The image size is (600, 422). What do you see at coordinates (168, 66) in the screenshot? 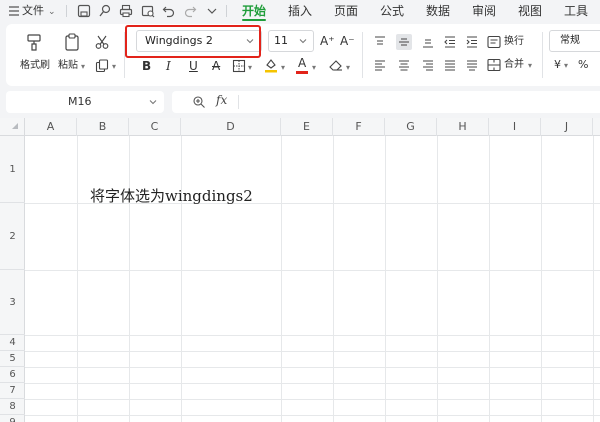
I see `italic-button: I` at bounding box center [168, 66].